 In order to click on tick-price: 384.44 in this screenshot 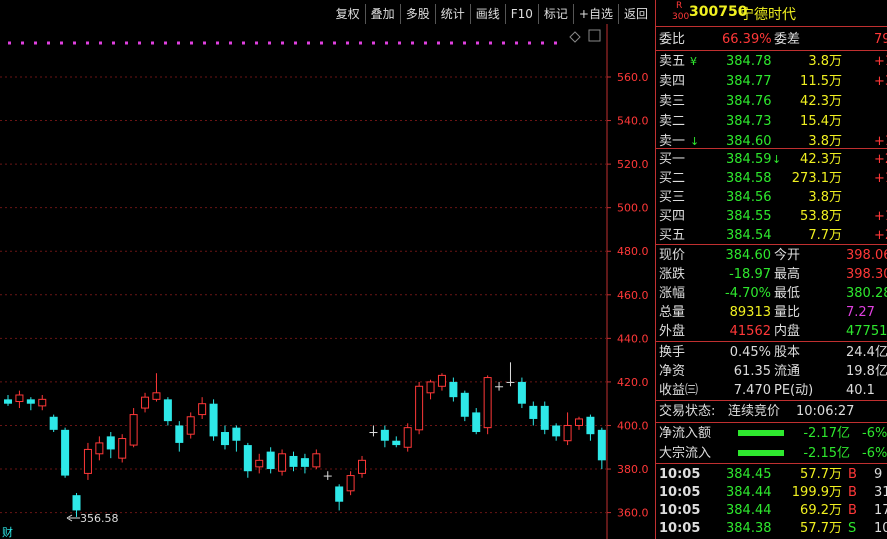, I will do `click(749, 510)`.